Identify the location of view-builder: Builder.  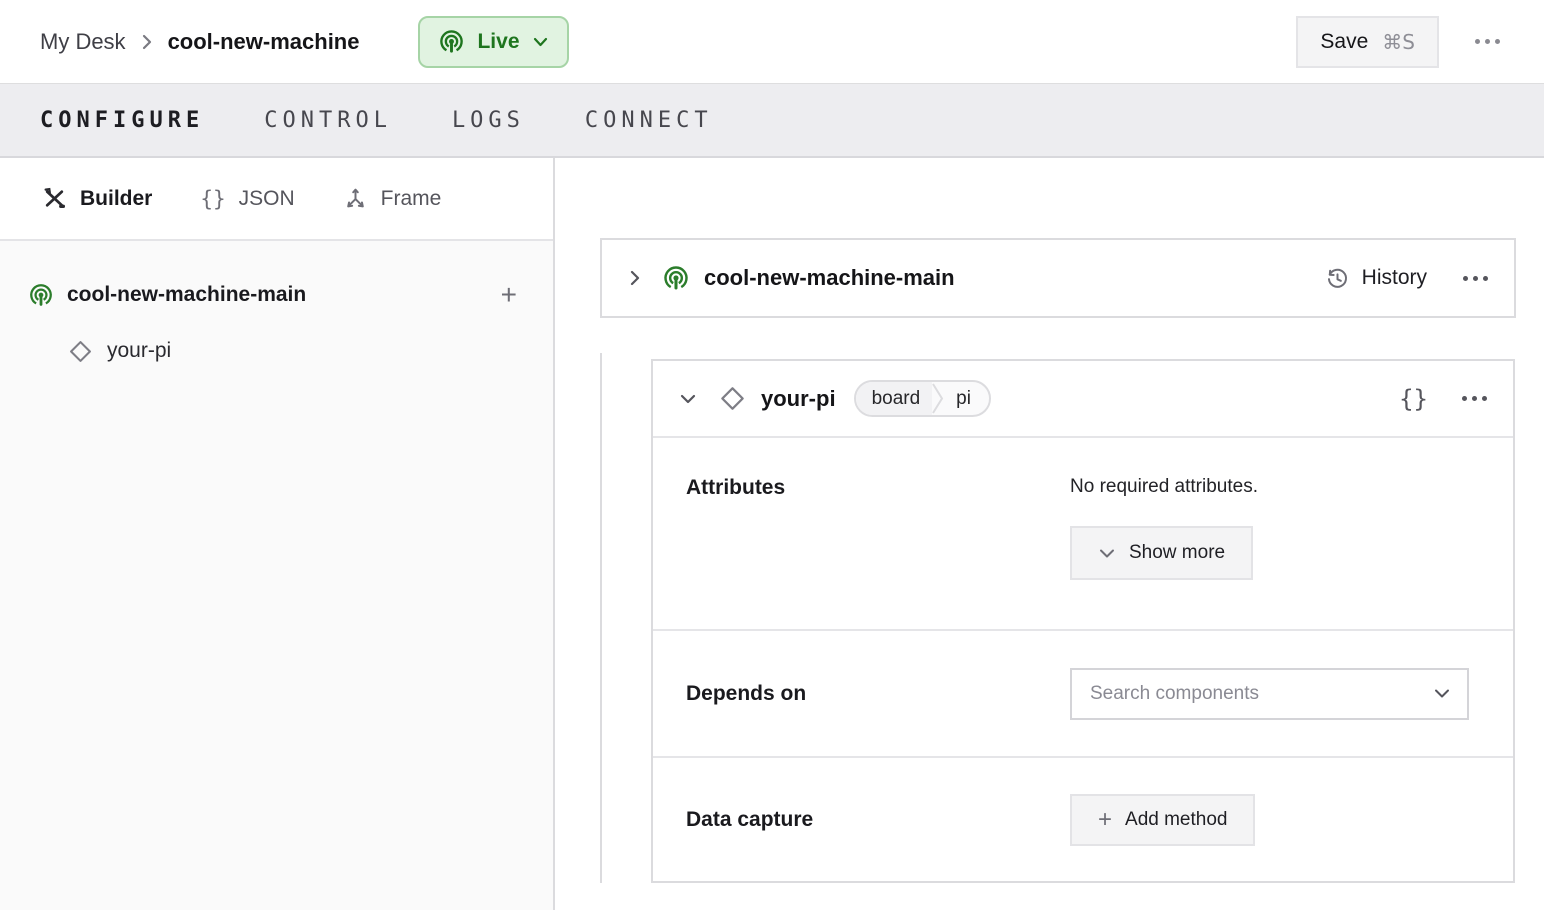
(97, 198).